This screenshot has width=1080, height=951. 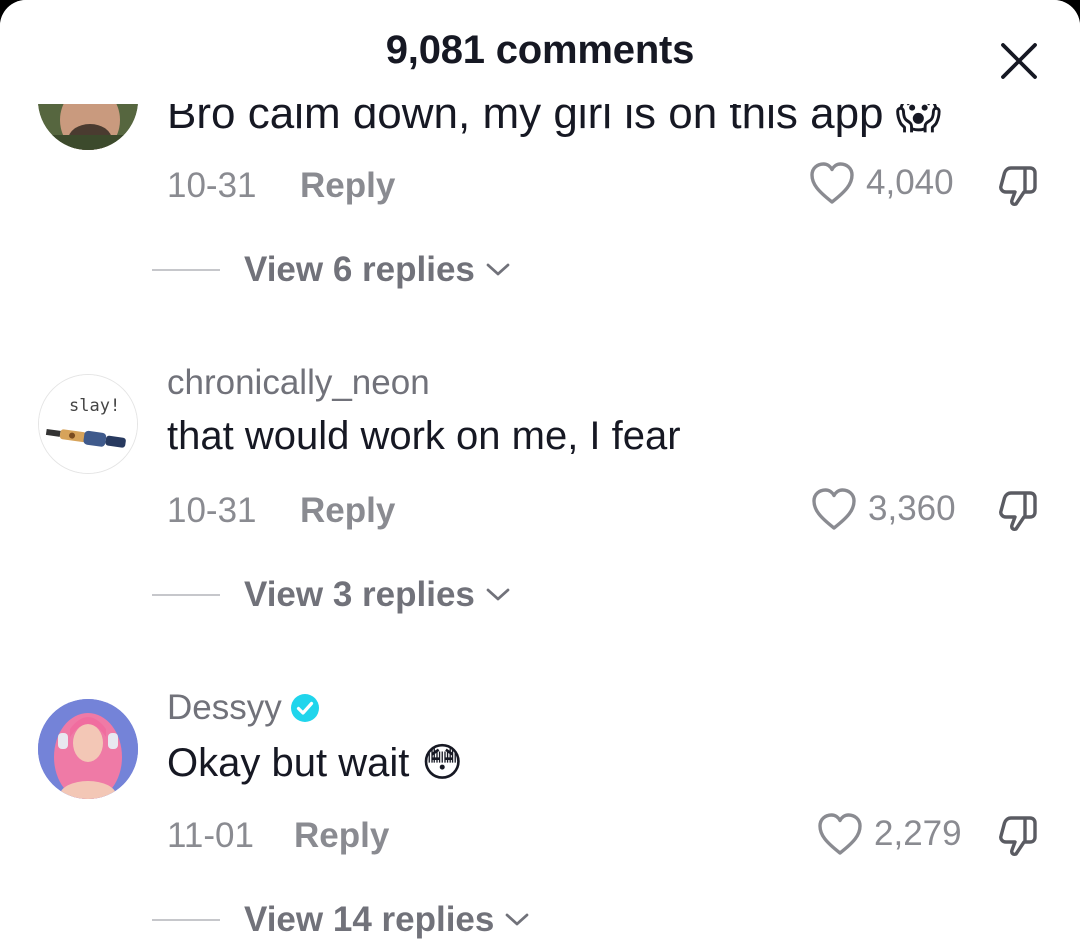 I want to click on view-replies-button: View 6 replies, so click(x=331, y=270).